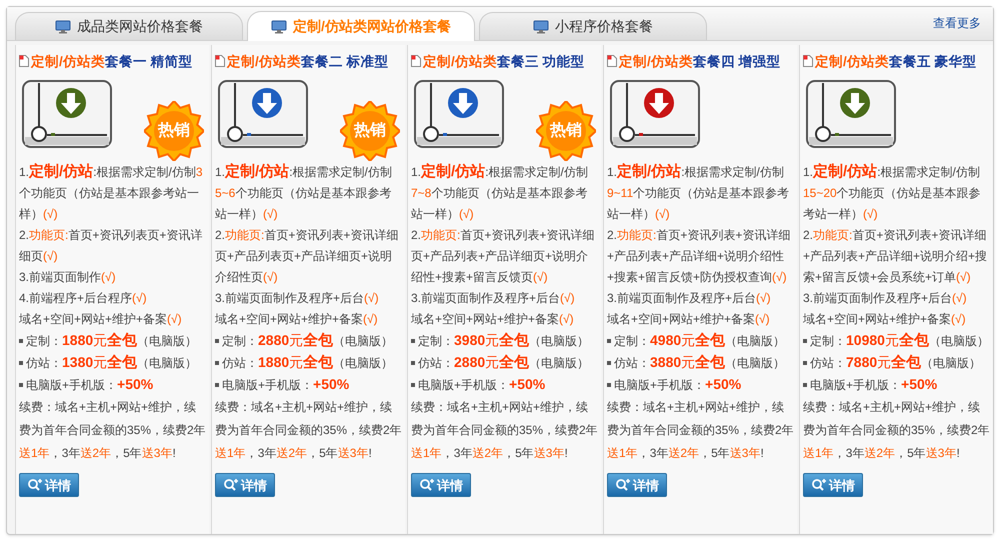 This screenshot has height=541, width=1000. Describe the element at coordinates (500, 192) in the screenshot. I see `feature-text: 1.定制/仿站:根据需求定制/仿制 7~8个功能页（仿站是基本跟参考站一样）(√)` at that location.